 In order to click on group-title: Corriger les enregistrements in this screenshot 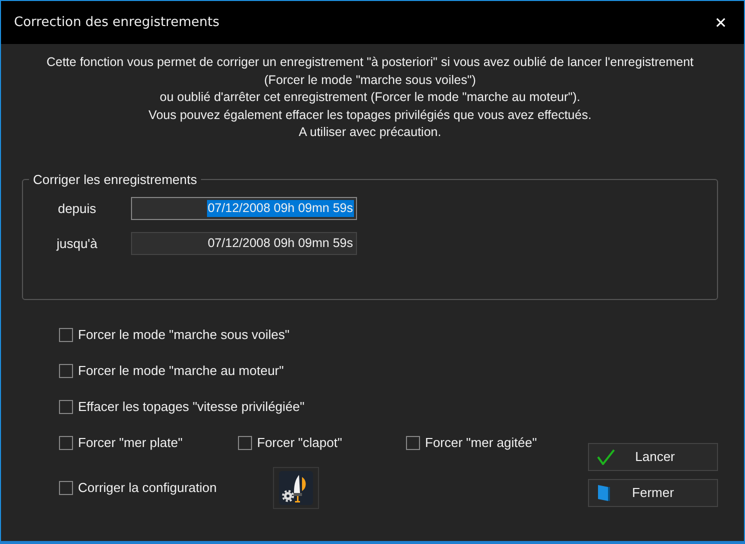, I will do `click(115, 179)`.